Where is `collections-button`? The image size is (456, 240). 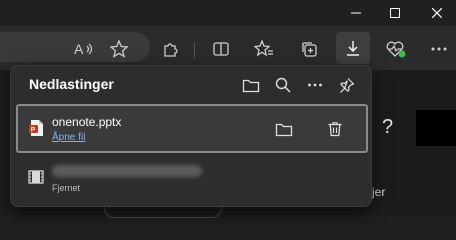 collections-button is located at coordinates (309, 49).